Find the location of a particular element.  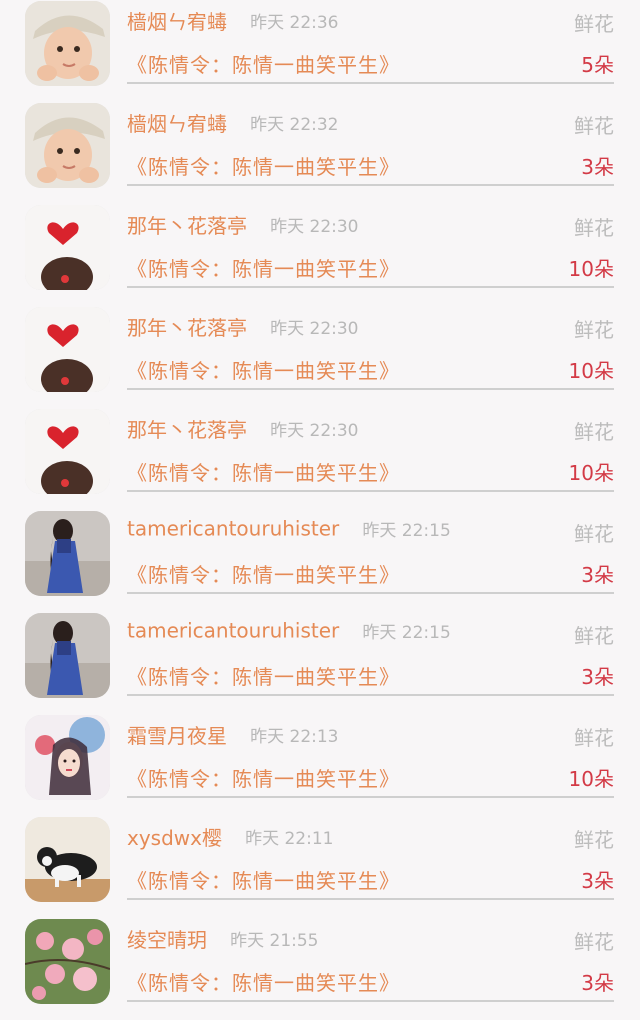

list-item: 霜雪月夜星 昨天 22:13 鲜花 《陈情令：陈情一曲笑平生》 10朵 is located at coordinates (320, 765).